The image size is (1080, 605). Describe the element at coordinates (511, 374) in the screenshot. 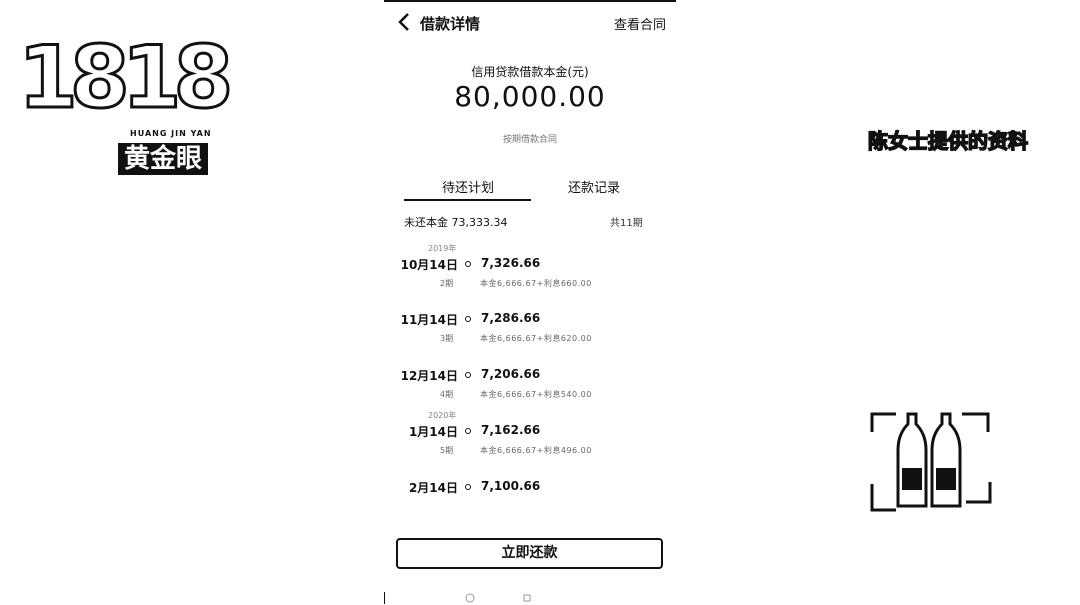

I see `schedule-amount: 7,206.66` at that location.